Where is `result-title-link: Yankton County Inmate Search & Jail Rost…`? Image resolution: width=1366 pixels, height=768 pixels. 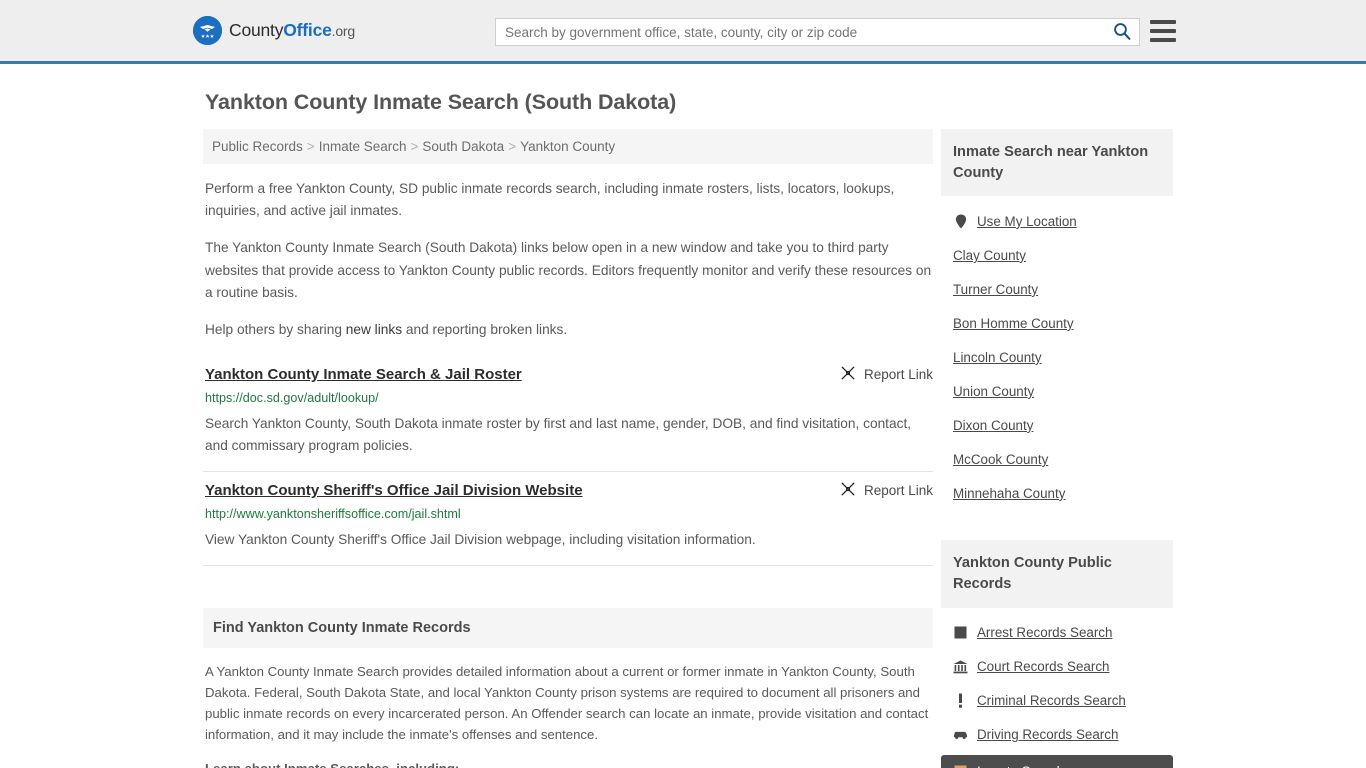
result-title-link: Yankton County Inmate Search & Jail Rost… is located at coordinates (363, 375).